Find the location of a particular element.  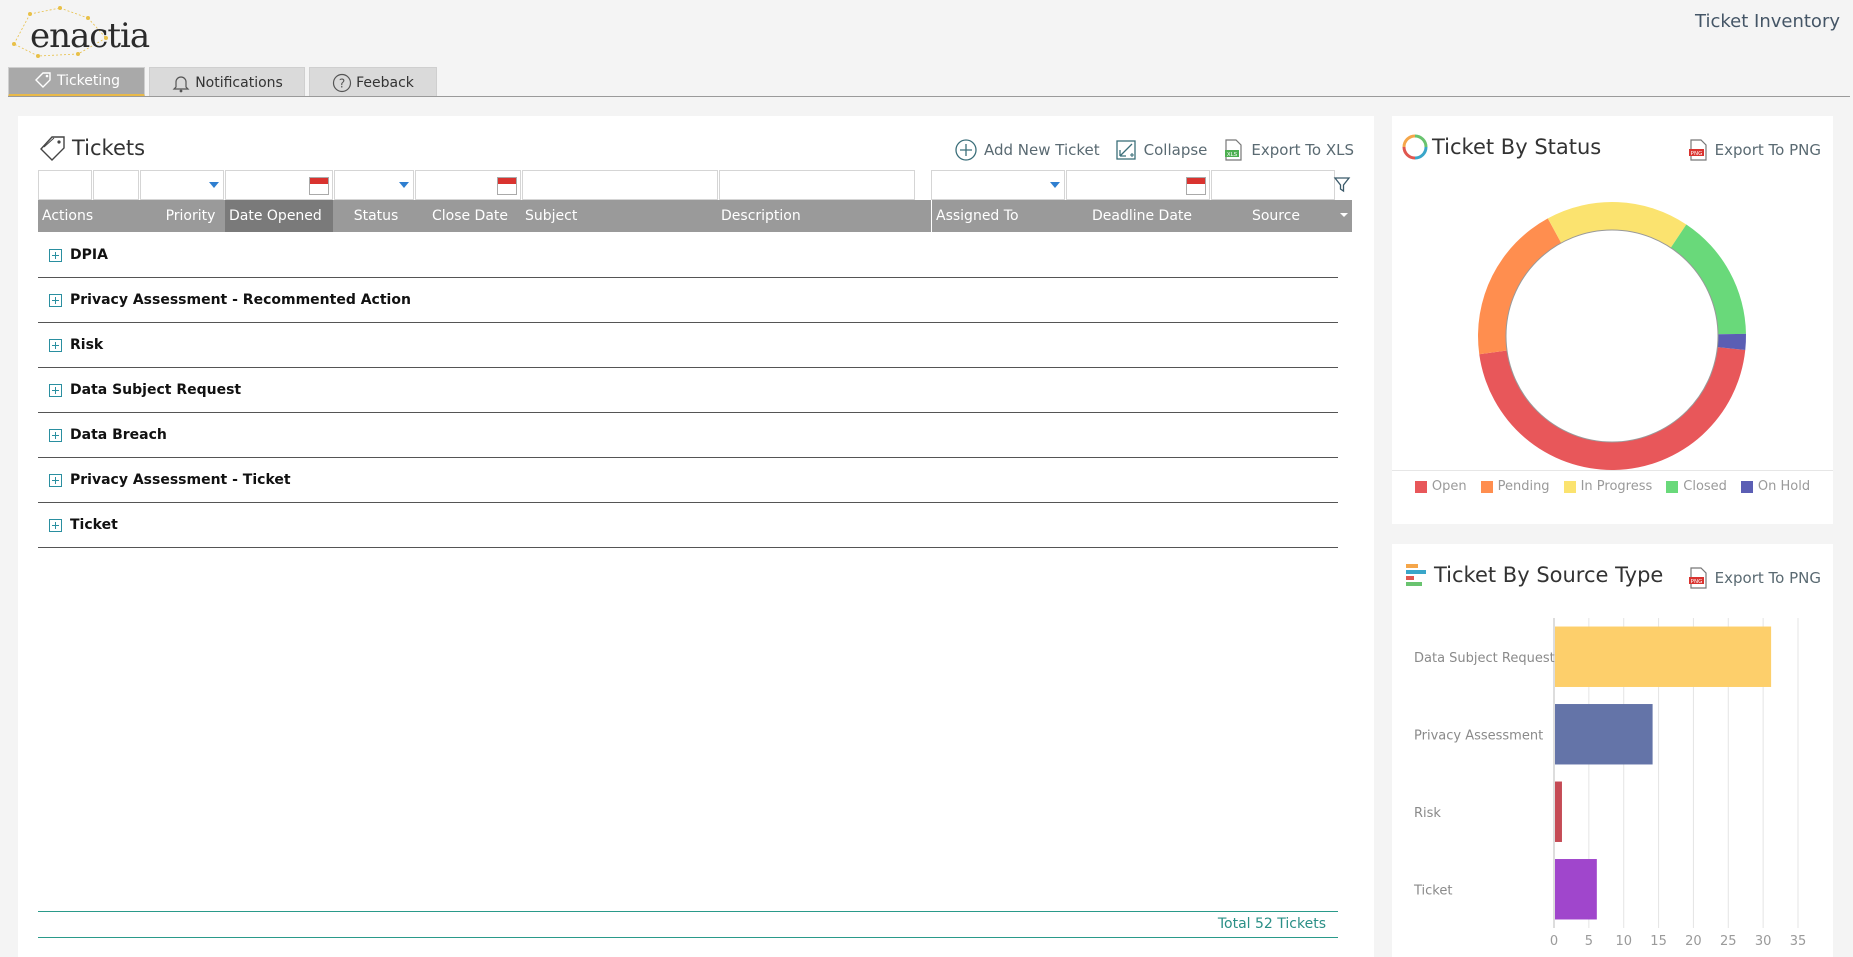

help-icon: ? is located at coordinates (342, 82).